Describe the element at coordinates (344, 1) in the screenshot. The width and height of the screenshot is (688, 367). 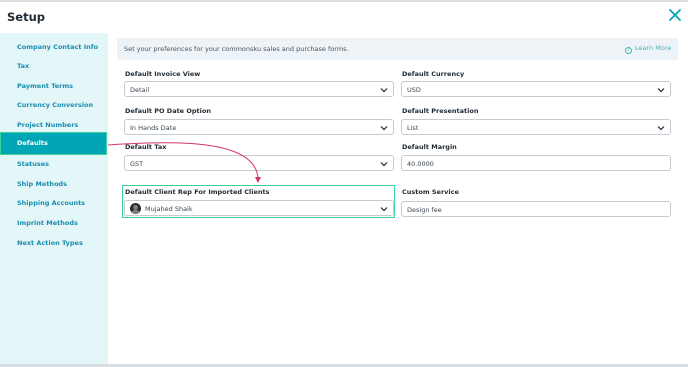
I see `top-border` at that location.